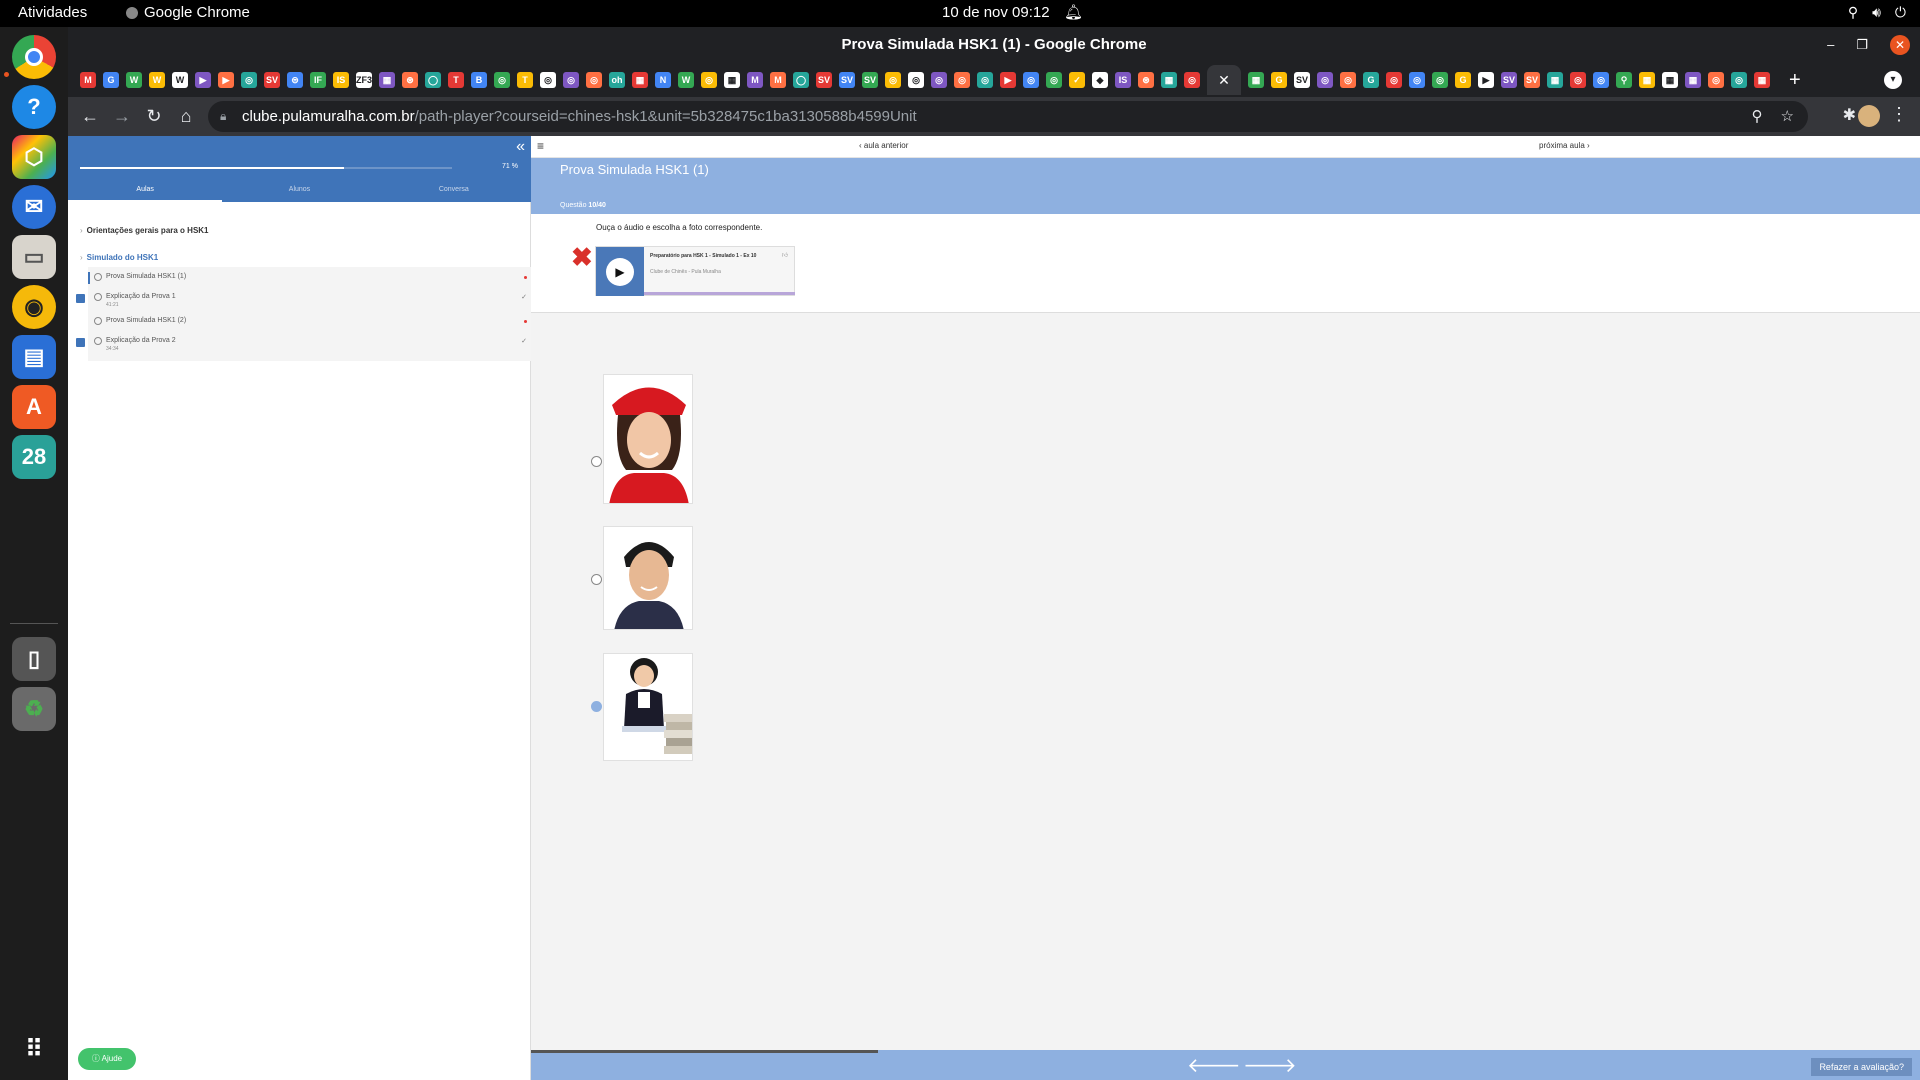  Describe the element at coordinates (520, 147) in the screenshot. I see `collapse-sidebar-icon: «` at that location.